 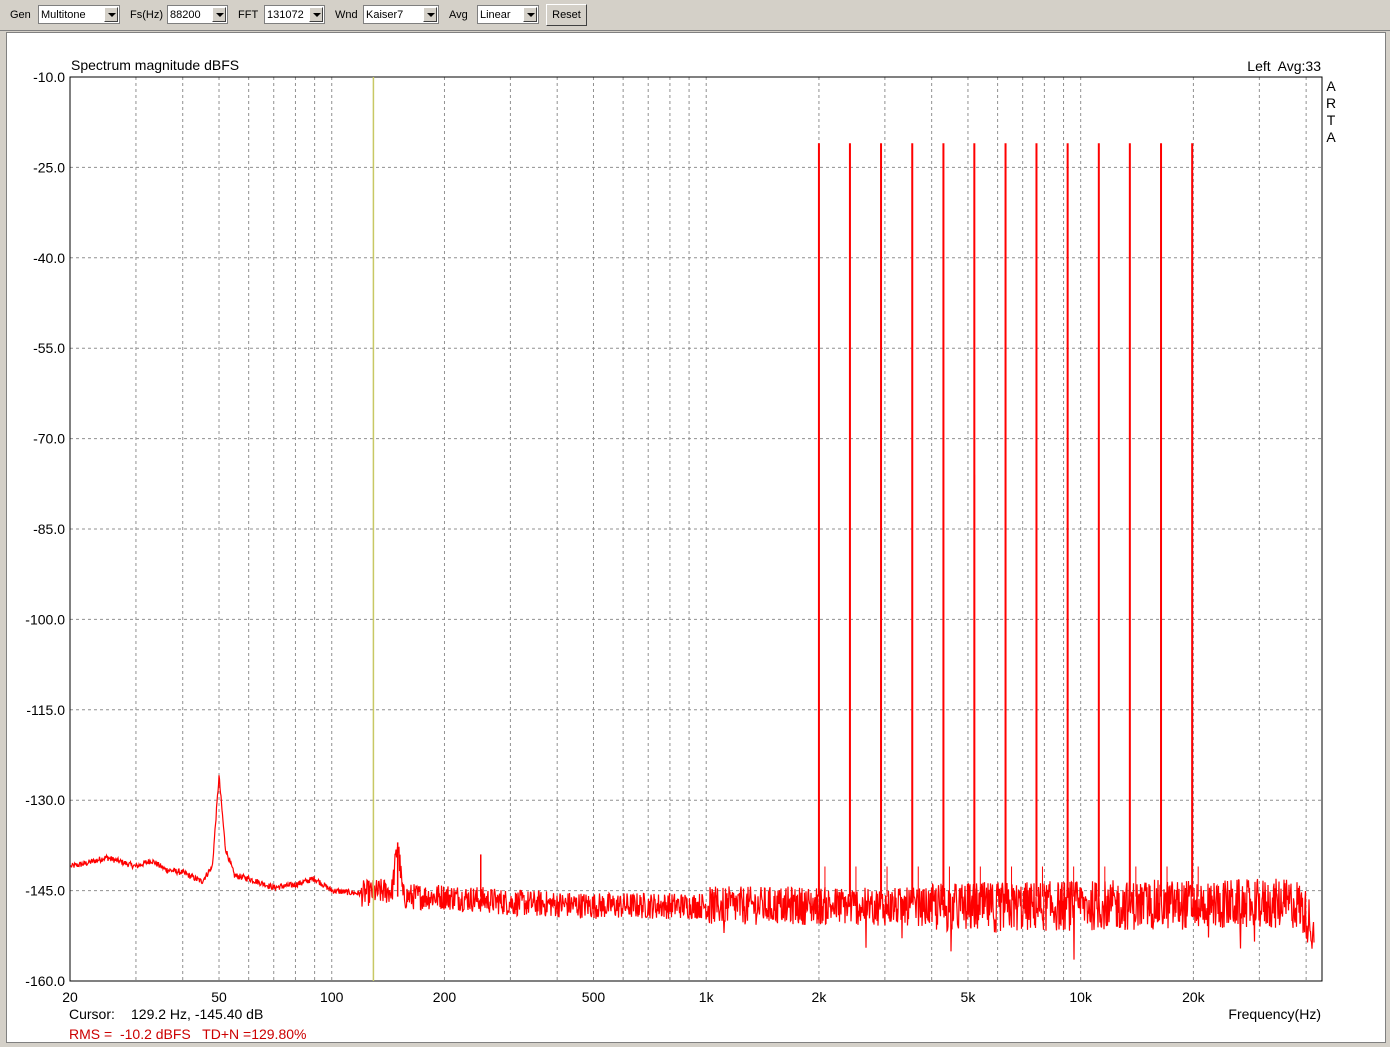 I want to click on y-tick-label: -85.0, so click(x=49, y=529).